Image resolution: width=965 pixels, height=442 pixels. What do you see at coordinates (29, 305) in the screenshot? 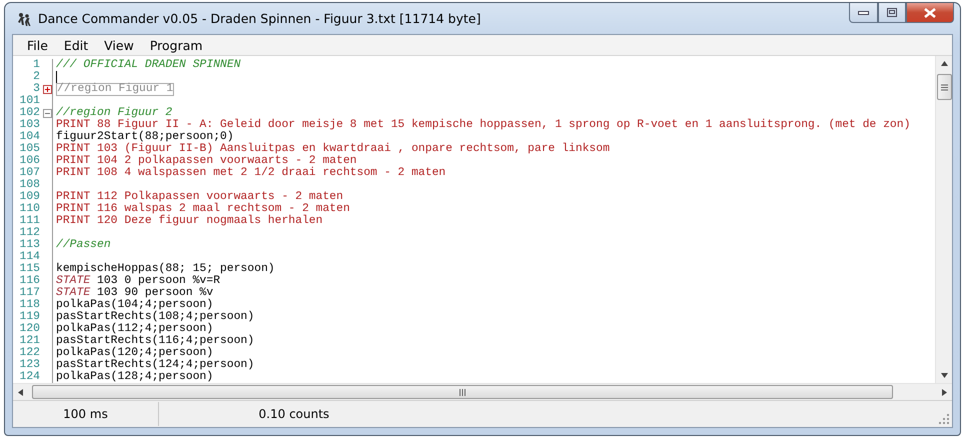
I see `line-number: 118` at bounding box center [29, 305].